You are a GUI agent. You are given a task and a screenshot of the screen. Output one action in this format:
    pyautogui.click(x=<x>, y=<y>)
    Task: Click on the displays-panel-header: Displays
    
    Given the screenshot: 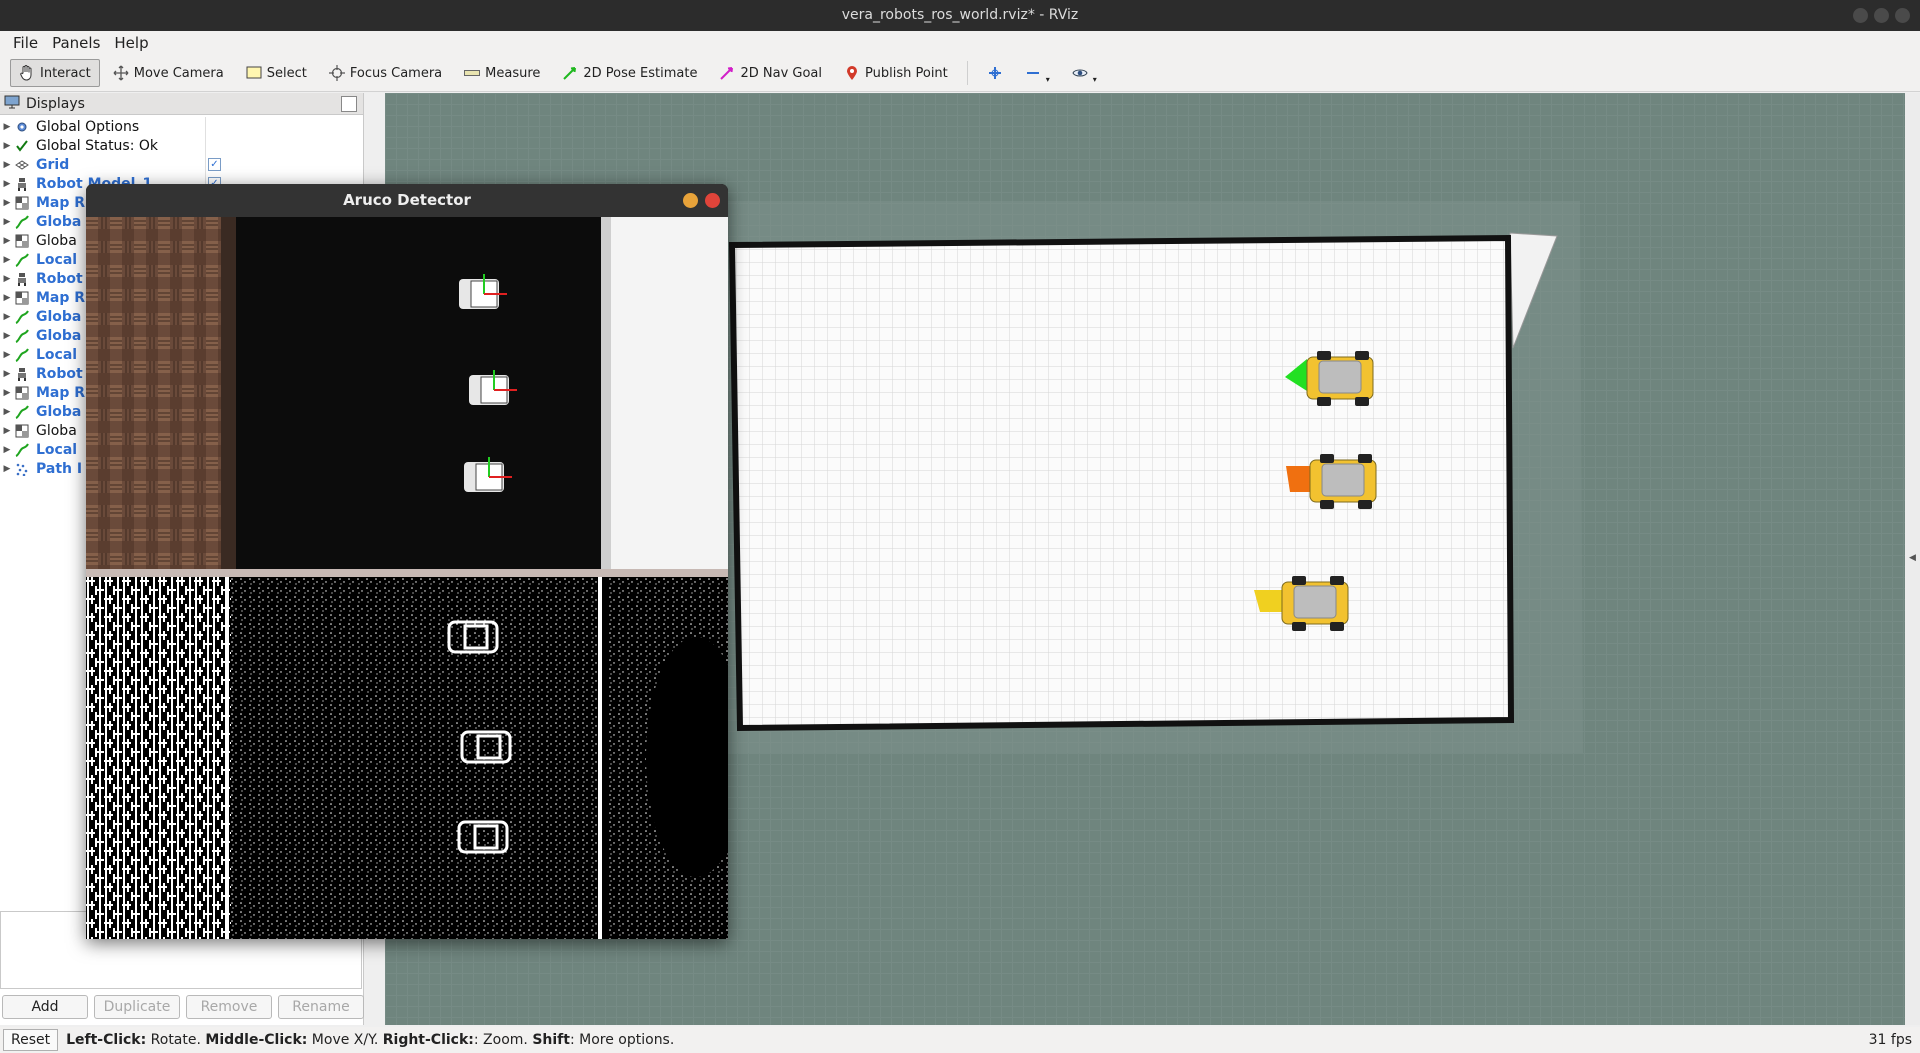 What is the action you would take?
    pyautogui.click(x=181, y=104)
    